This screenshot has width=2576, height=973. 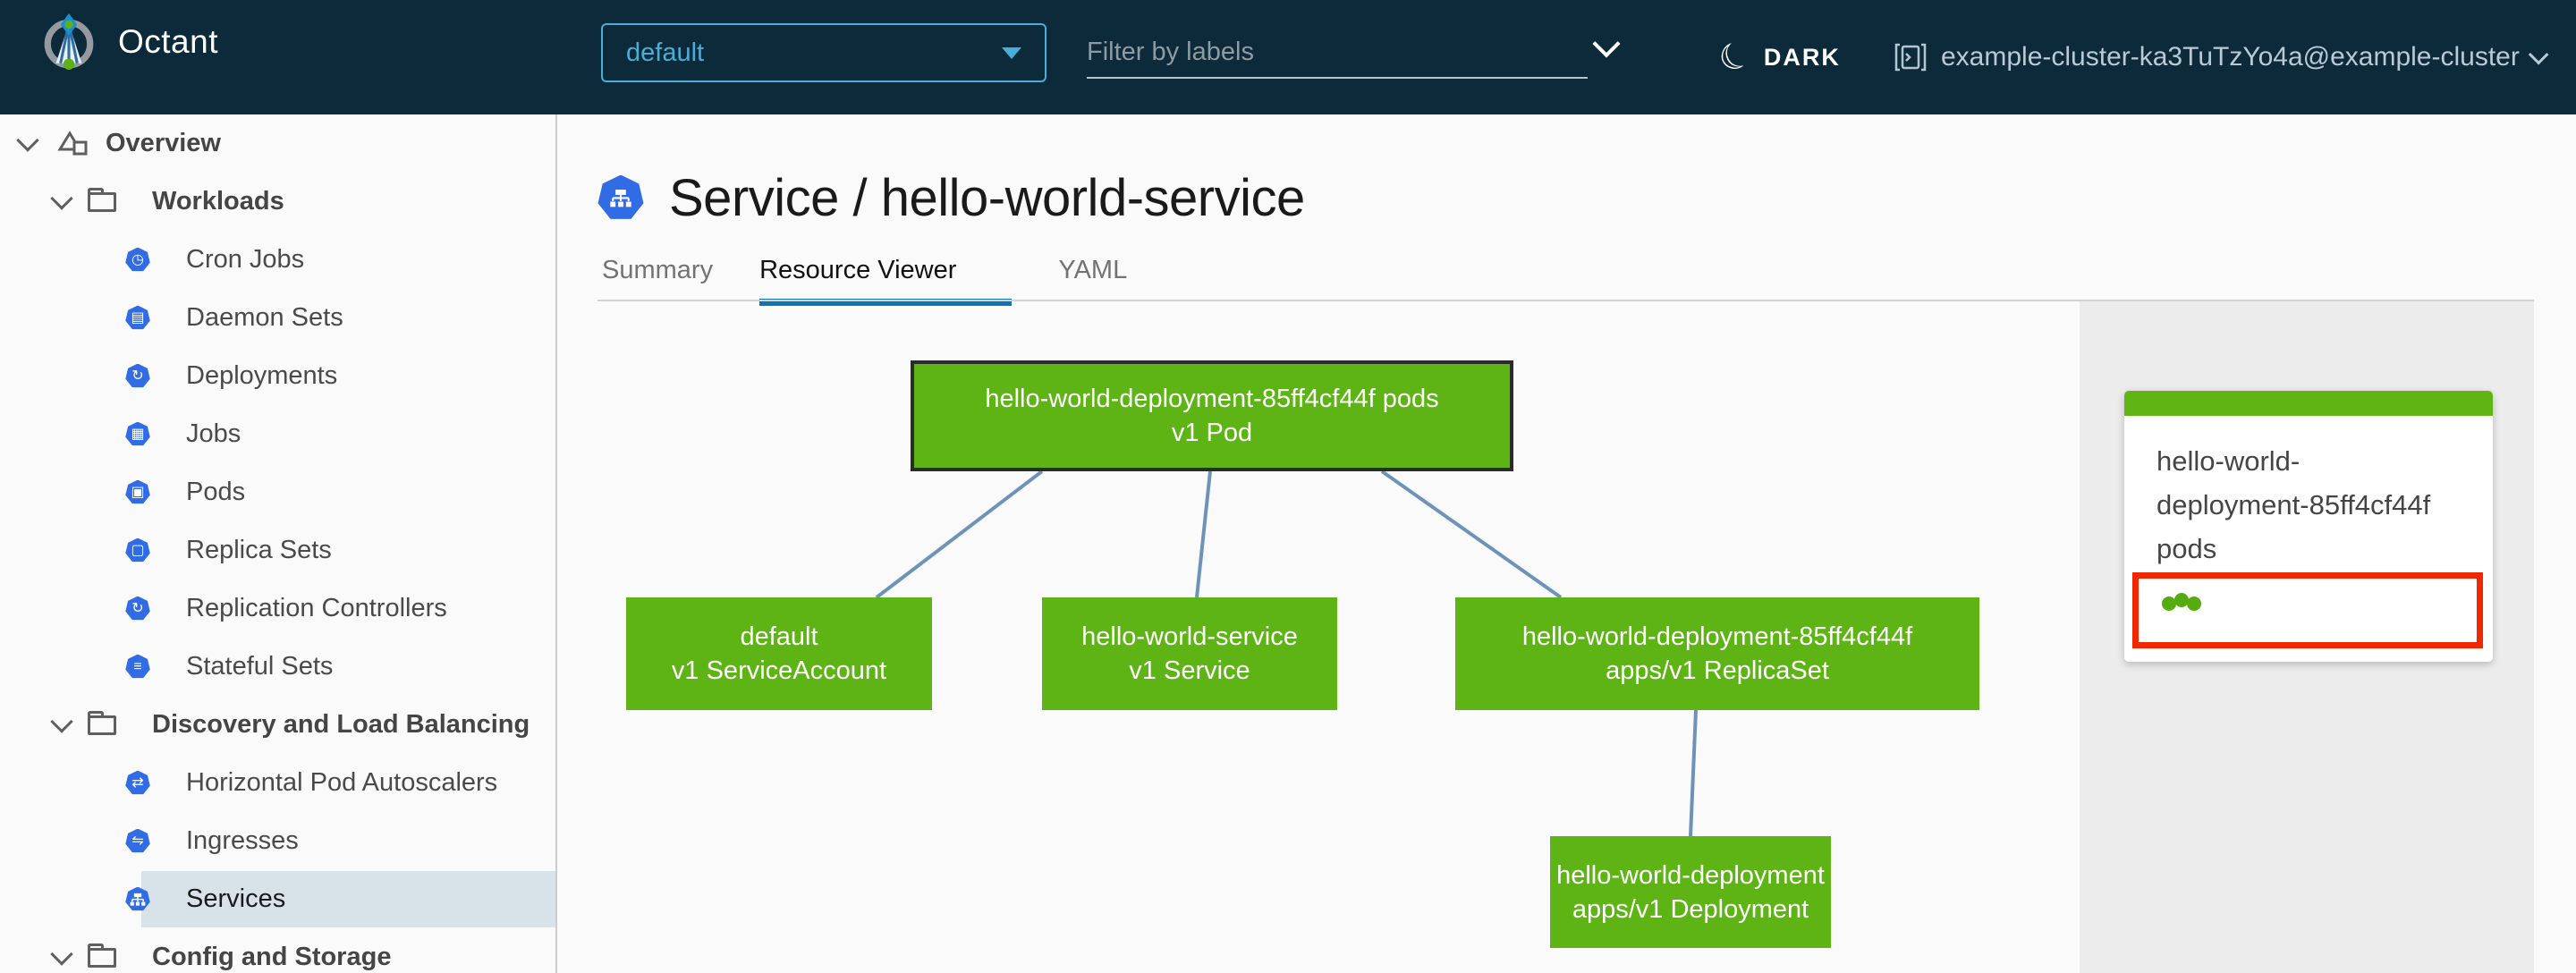 I want to click on sidebar-item-label: Replica Sets, so click(x=259, y=550).